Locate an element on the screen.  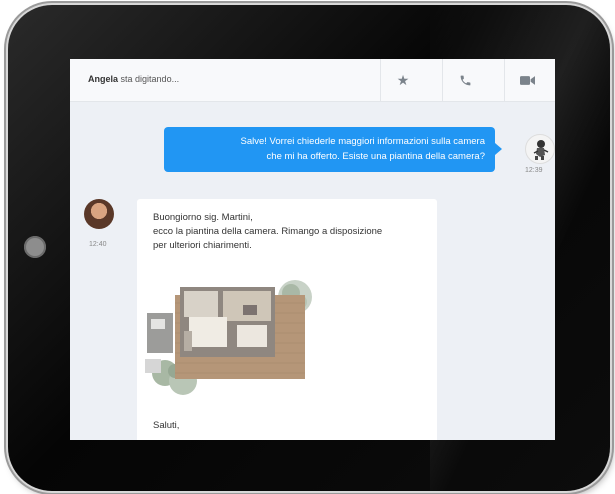
bed is located at coordinates (208, 332).